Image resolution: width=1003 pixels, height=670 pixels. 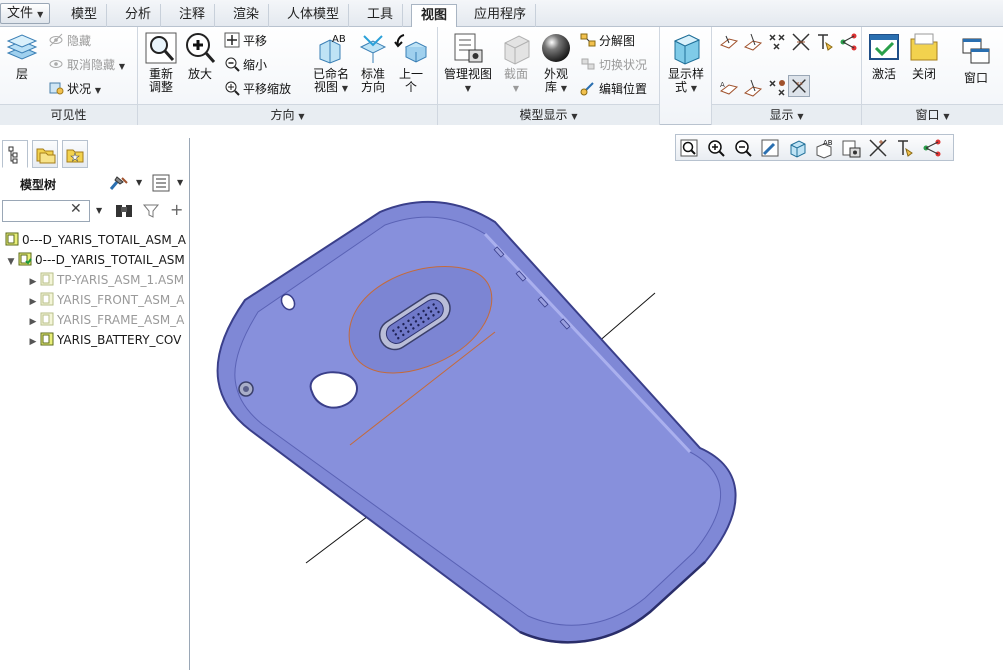 I want to click on tree-item: ▶ YARIS_FRONT_ASM_A, so click(x=94, y=300).